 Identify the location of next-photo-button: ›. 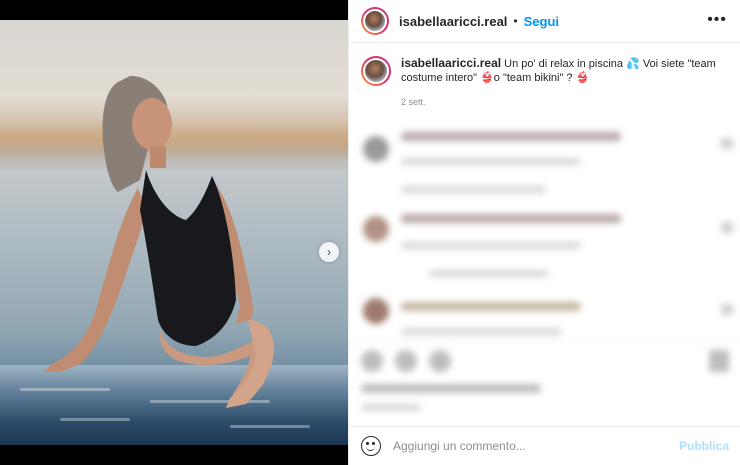
(329, 252).